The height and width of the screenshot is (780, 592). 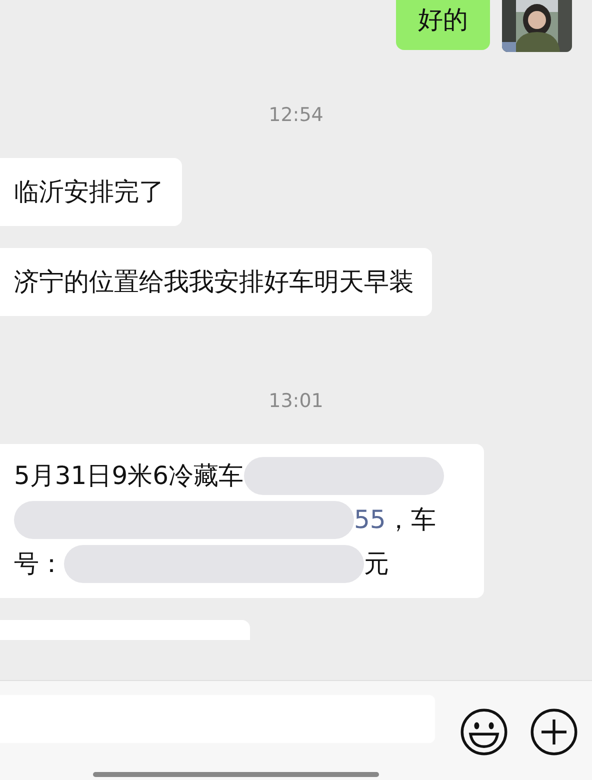 What do you see at coordinates (129, 476) in the screenshot?
I see `message-text: 5月31日9米6冷藏车` at bounding box center [129, 476].